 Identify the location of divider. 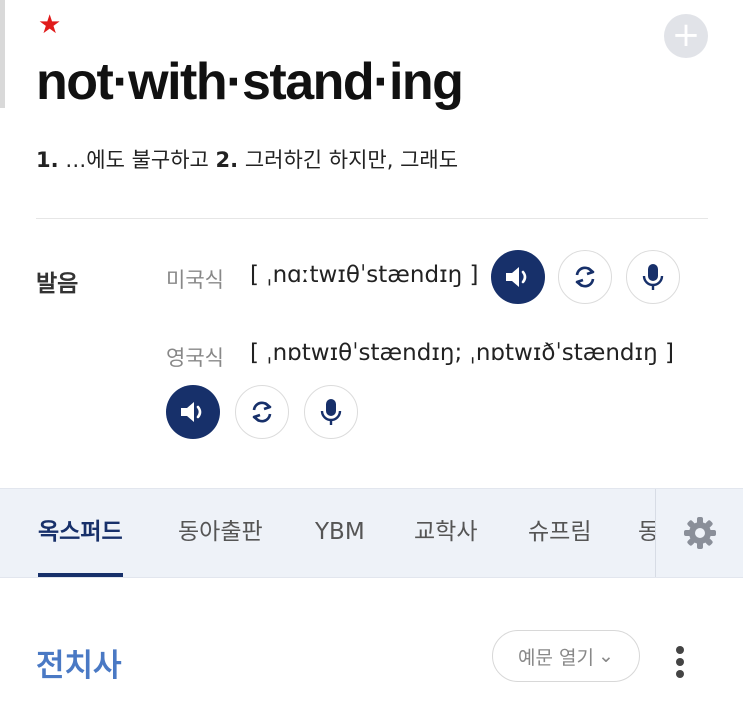
(372, 218).